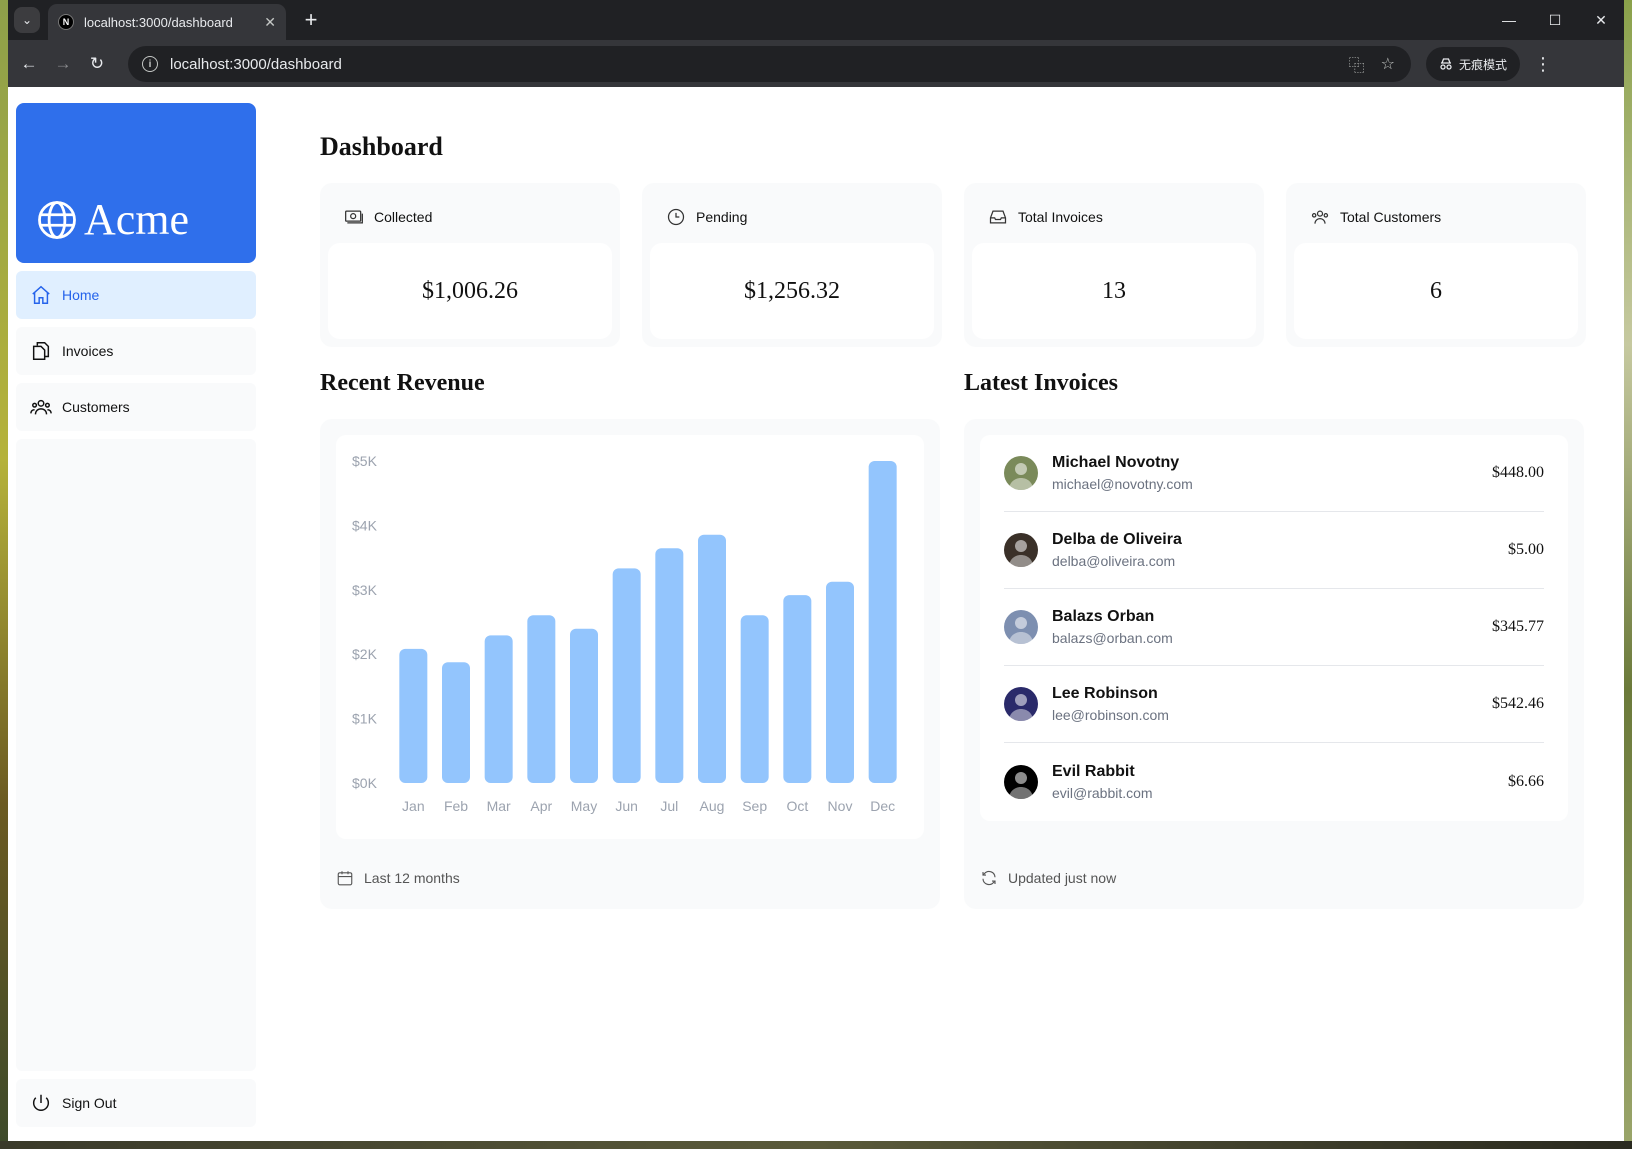 This screenshot has width=1632, height=1149. I want to click on url-text: localhost:3000/dashboard, so click(759, 64).